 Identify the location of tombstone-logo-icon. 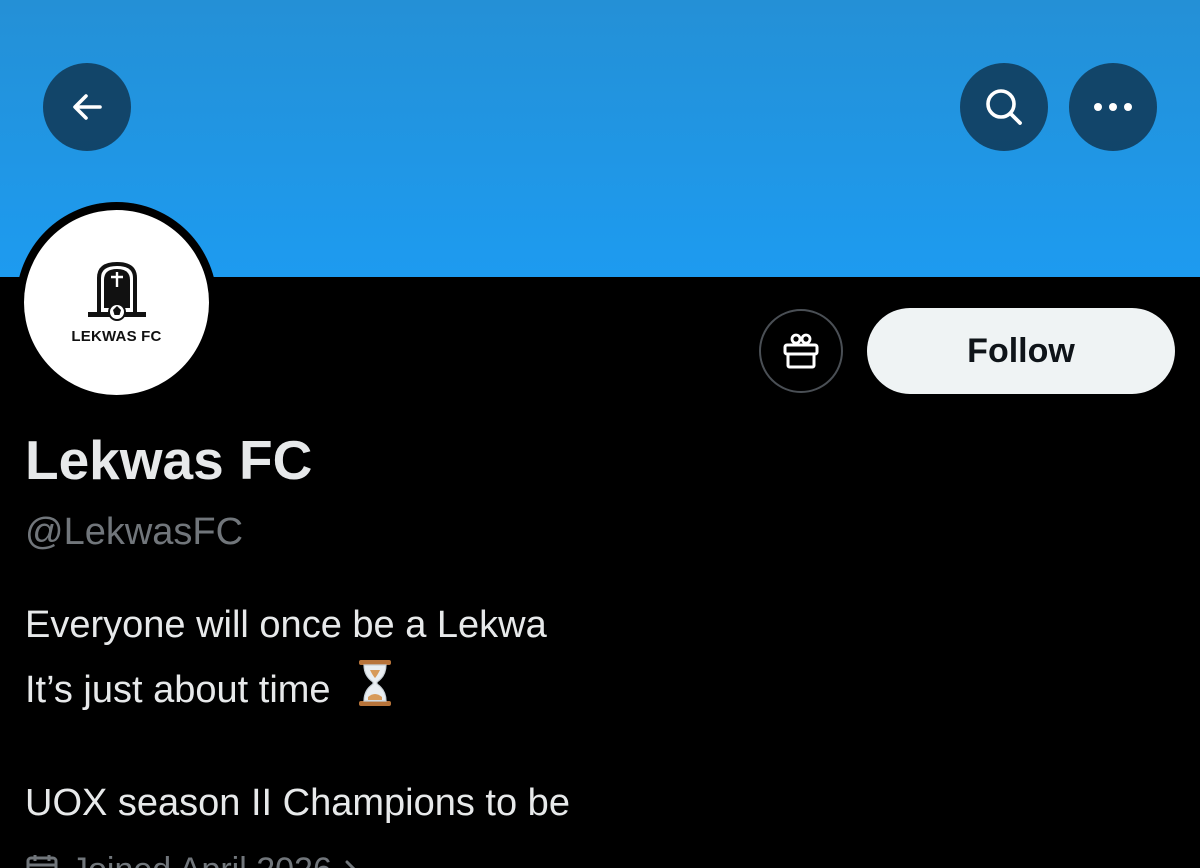
(116, 291).